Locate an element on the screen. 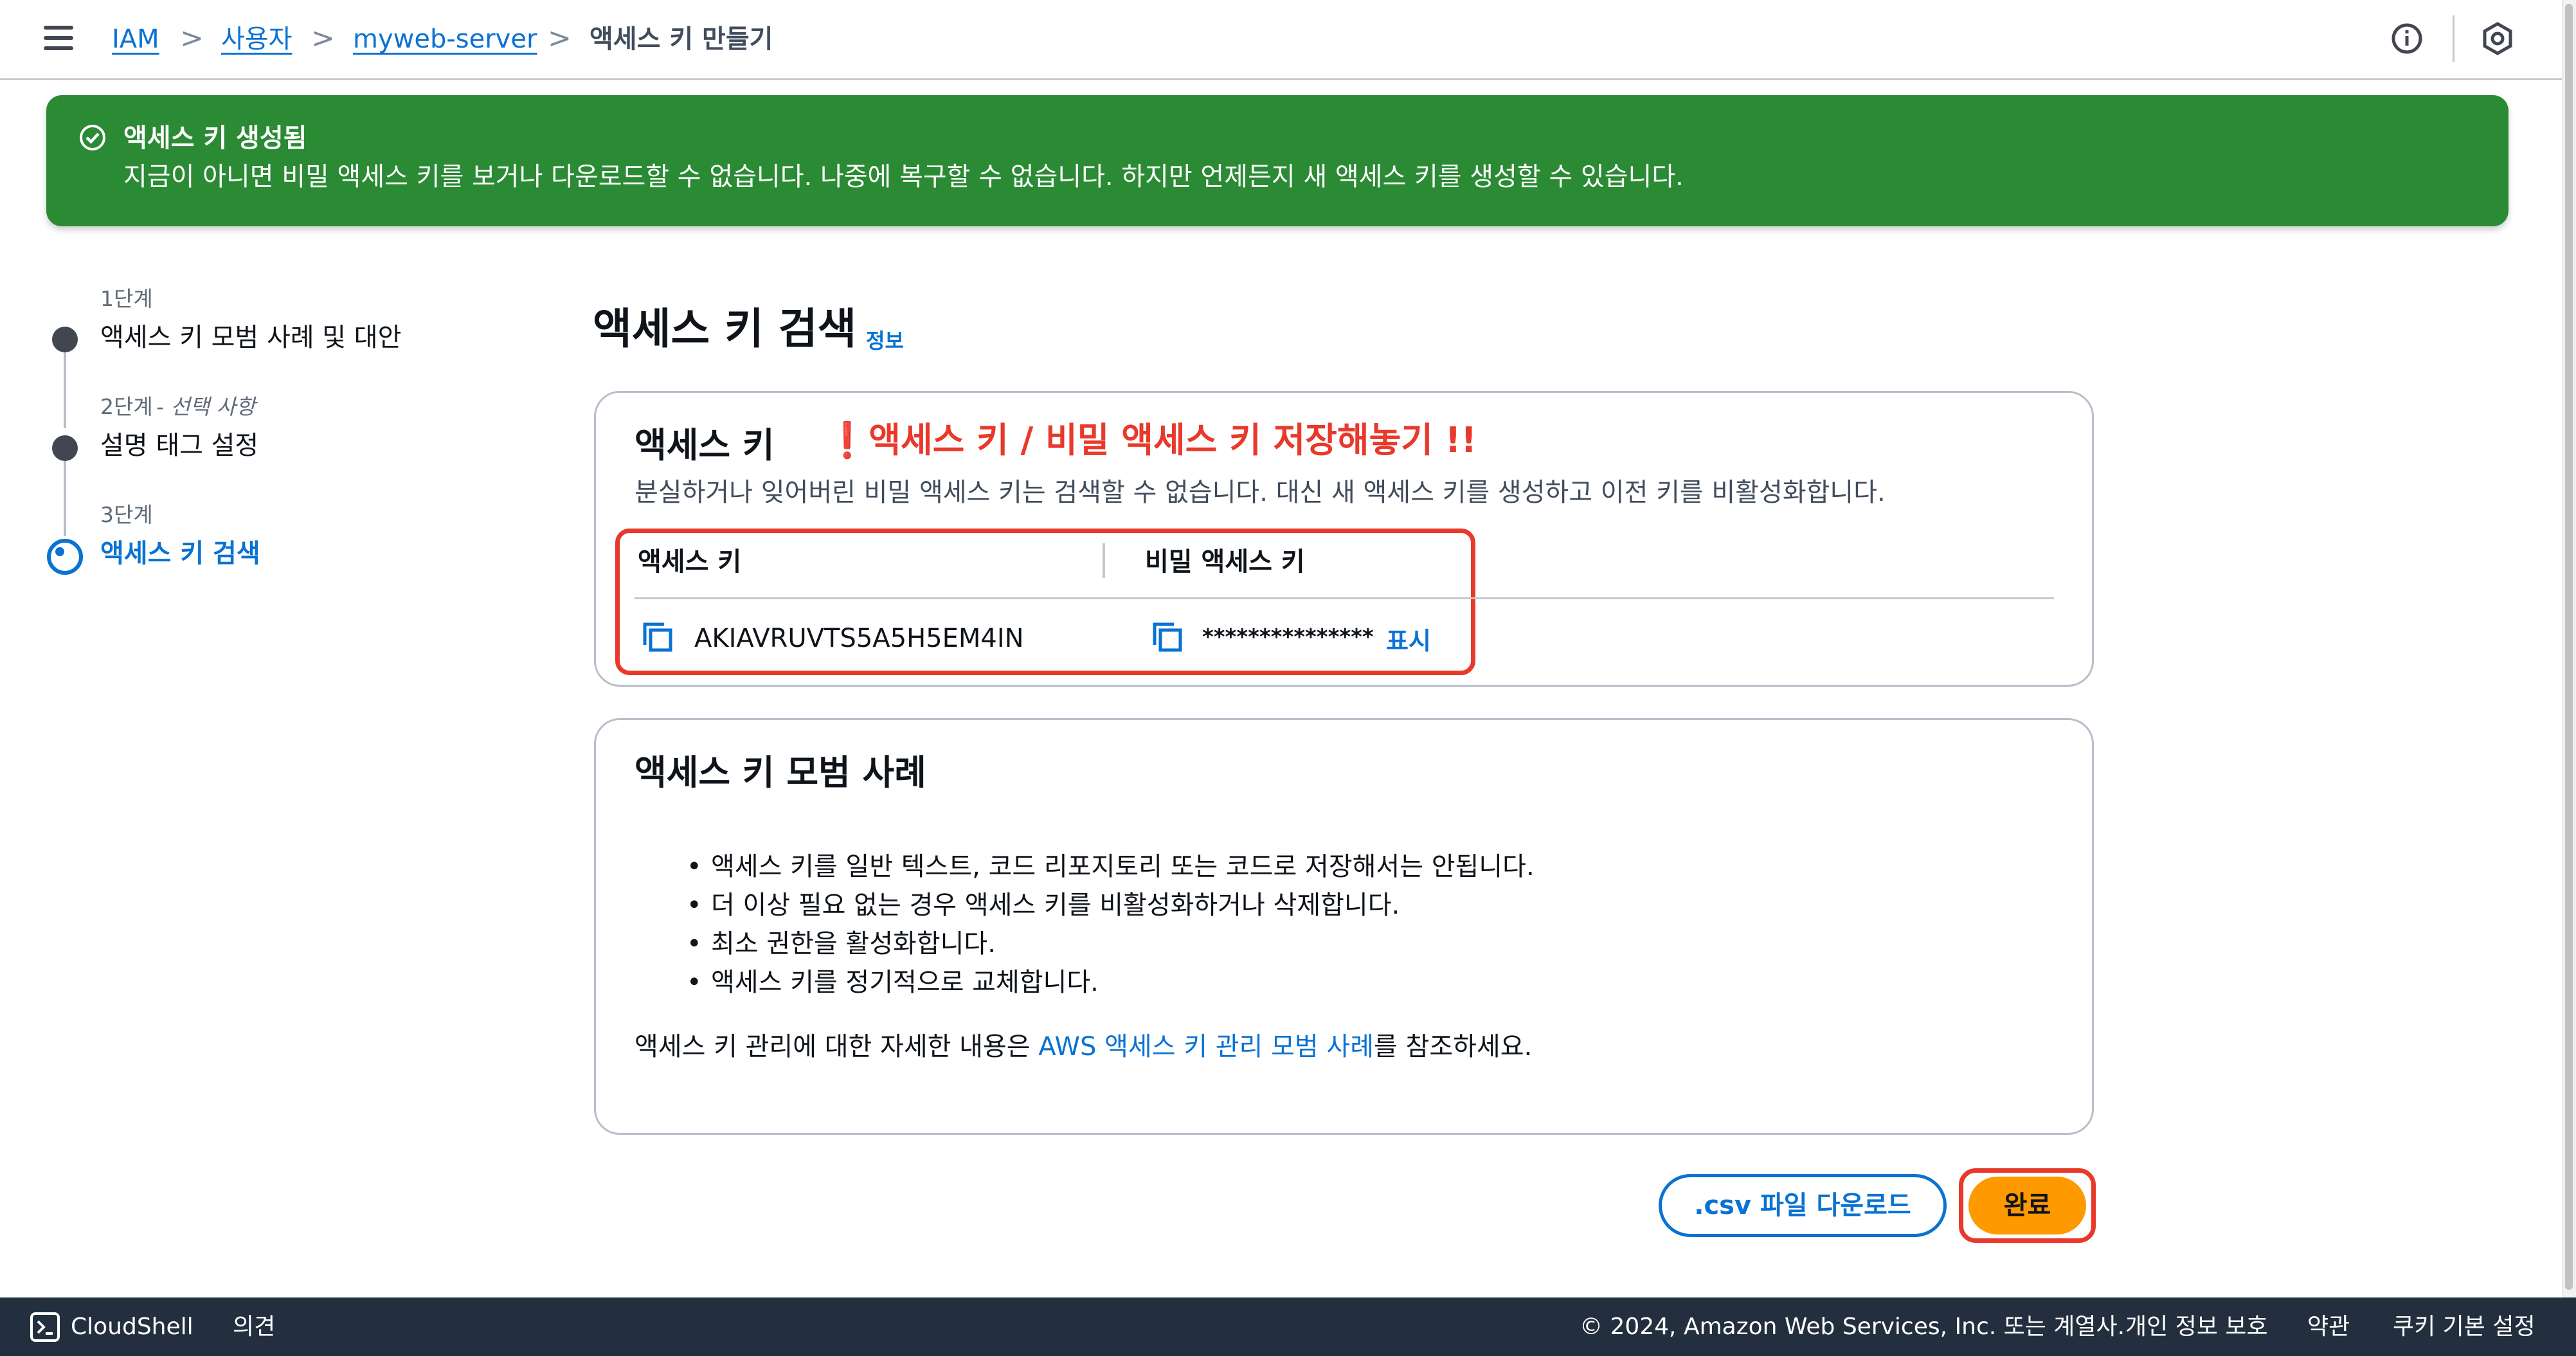 This screenshot has width=2576, height=1356. privacy-link: 개인 정보 보호 is located at coordinates (2196, 1327).